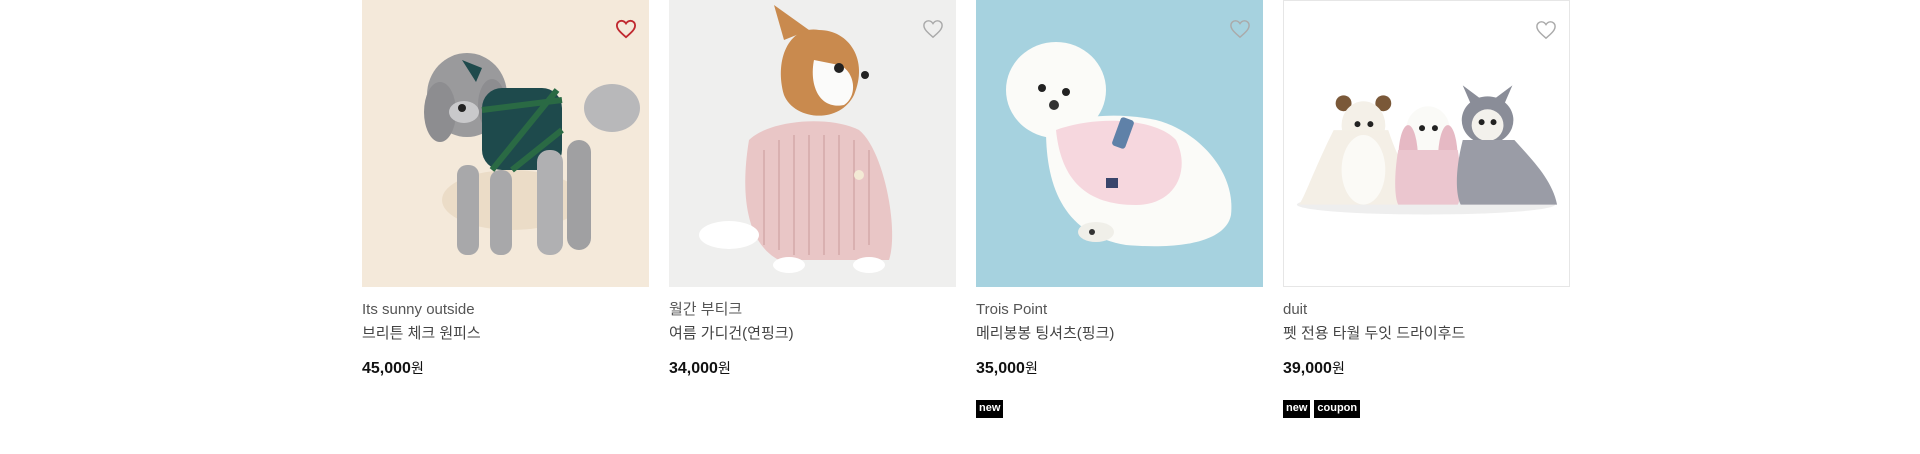 The height and width of the screenshot is (454, 1920). Describe the element at coordinates (1119, 409) in the screenshot. I see `badge-row: new` at that location.